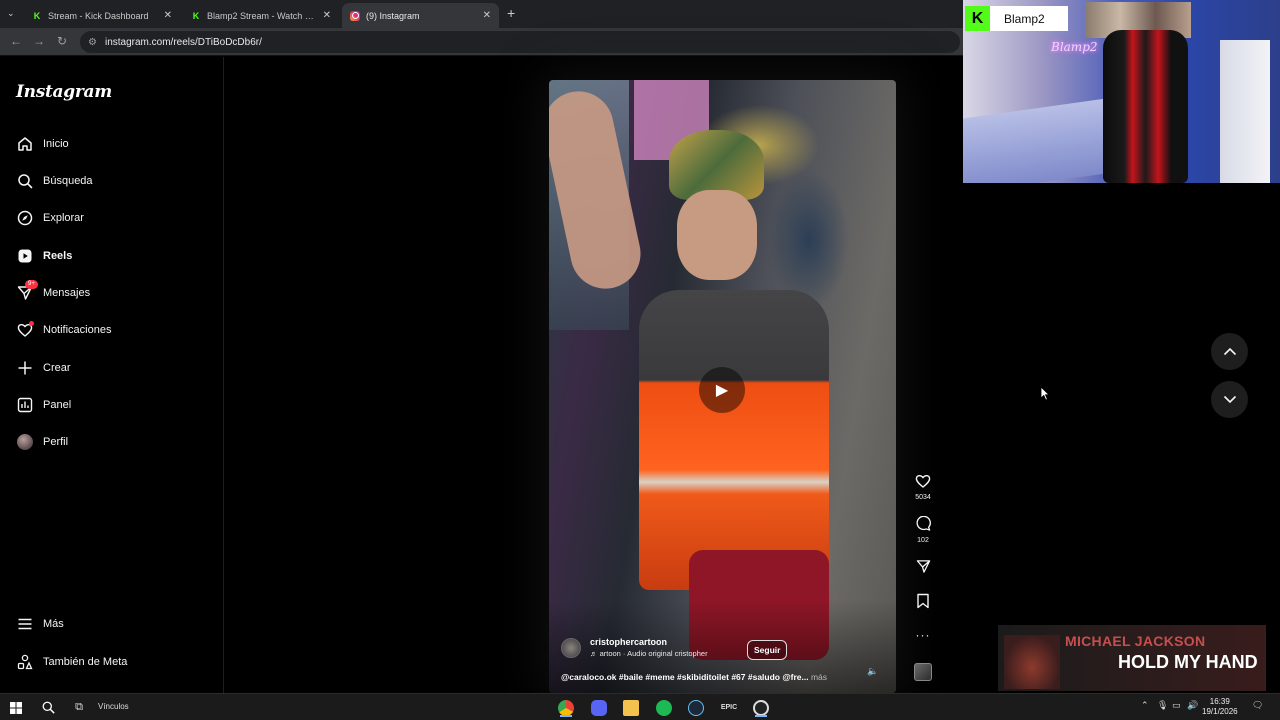 The width and height of the screenshot is (1280, 720). What do you see at coordinates (24, 256) in the screenshot?
I see `reels-icon` at bounding box center [24, 256].